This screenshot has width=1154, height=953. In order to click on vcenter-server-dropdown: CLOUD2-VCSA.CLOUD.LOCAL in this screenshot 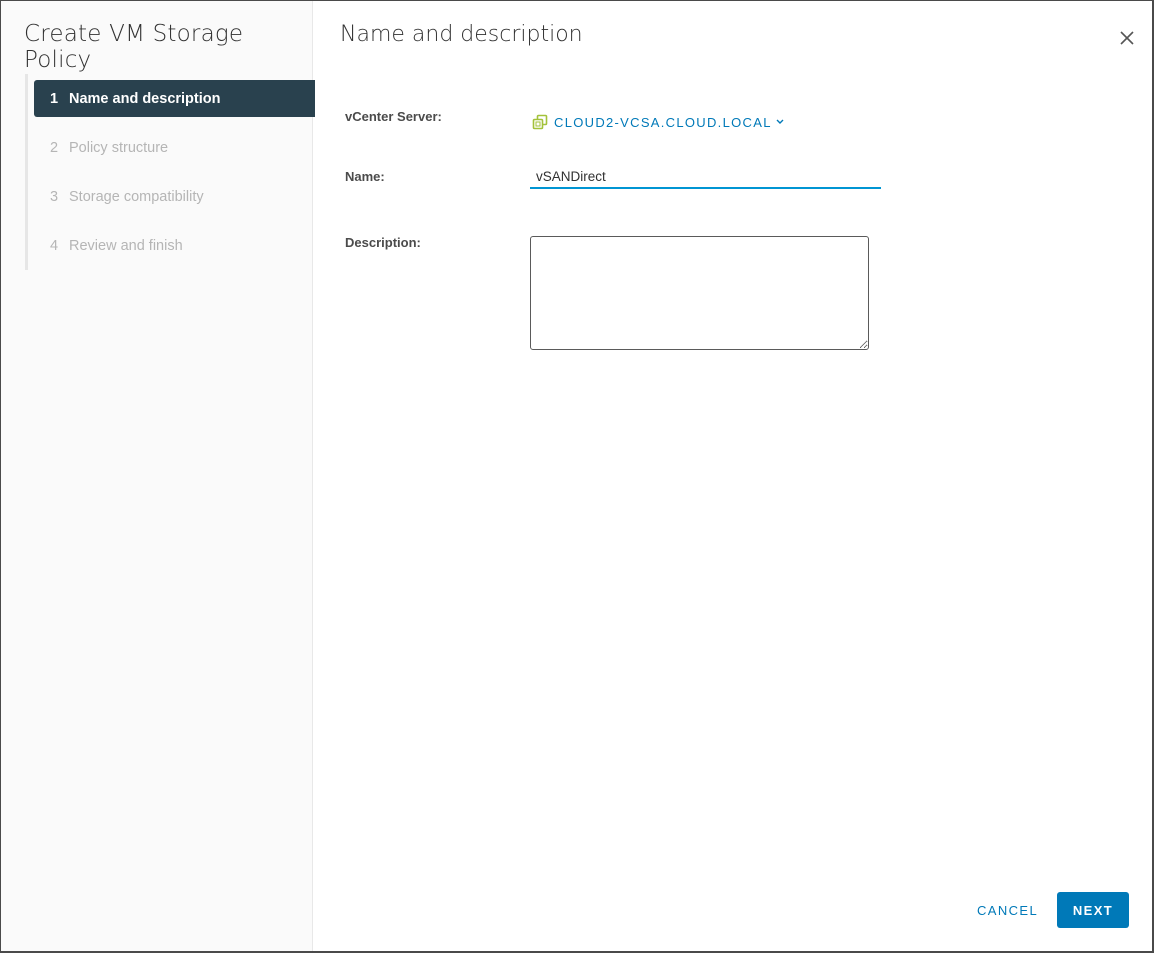, I will do `click(661, 122)`.